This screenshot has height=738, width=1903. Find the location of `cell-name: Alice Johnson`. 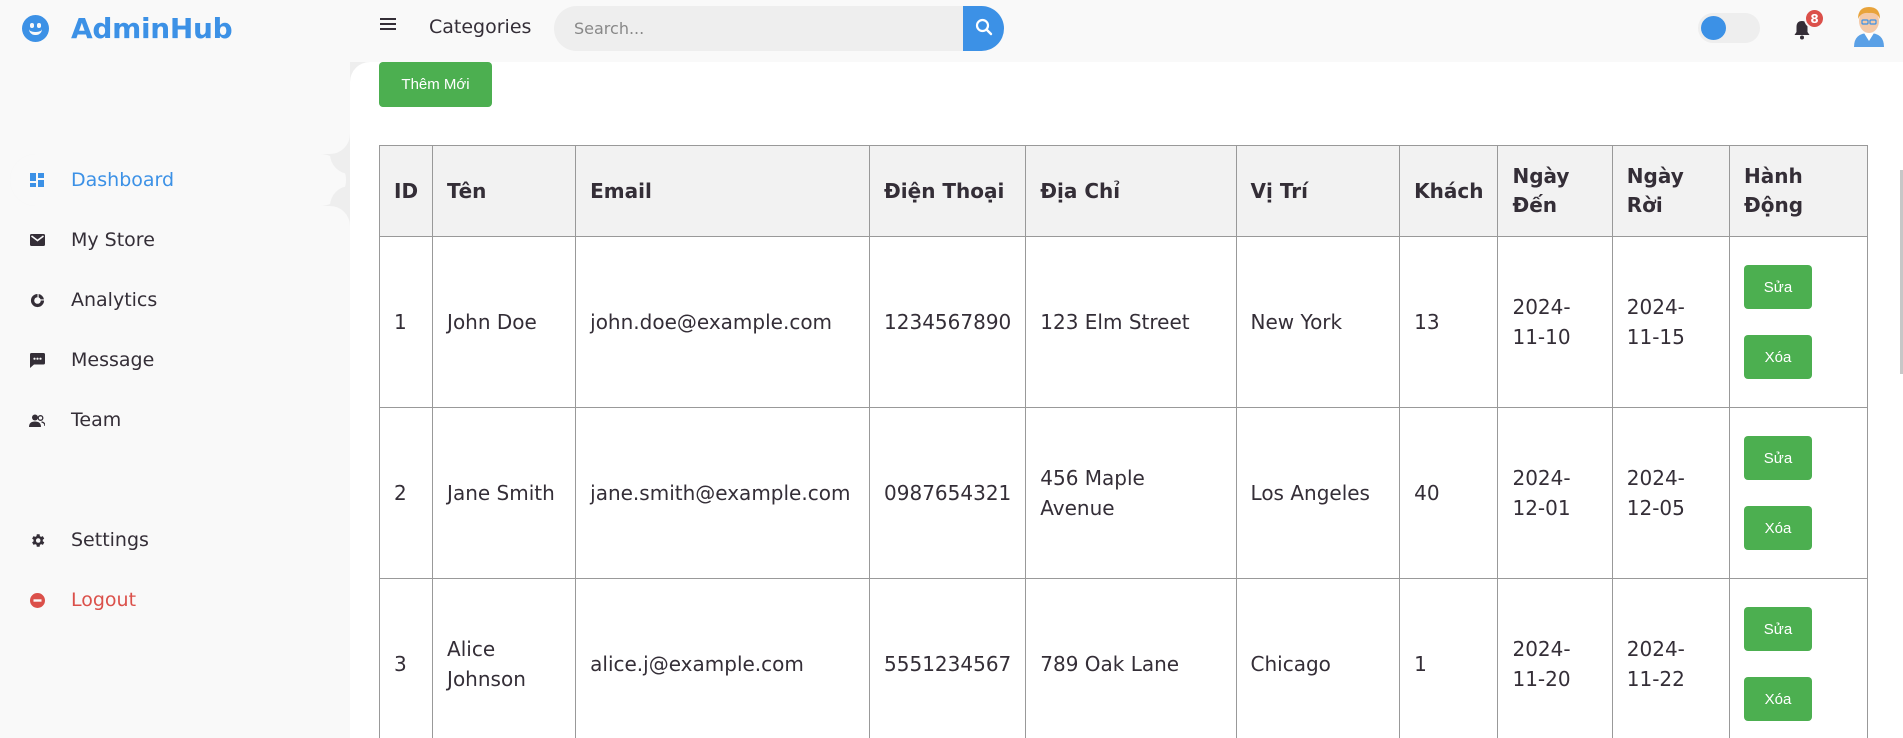

cell-name: Alice Johnson is located at coordinates (504, 658).